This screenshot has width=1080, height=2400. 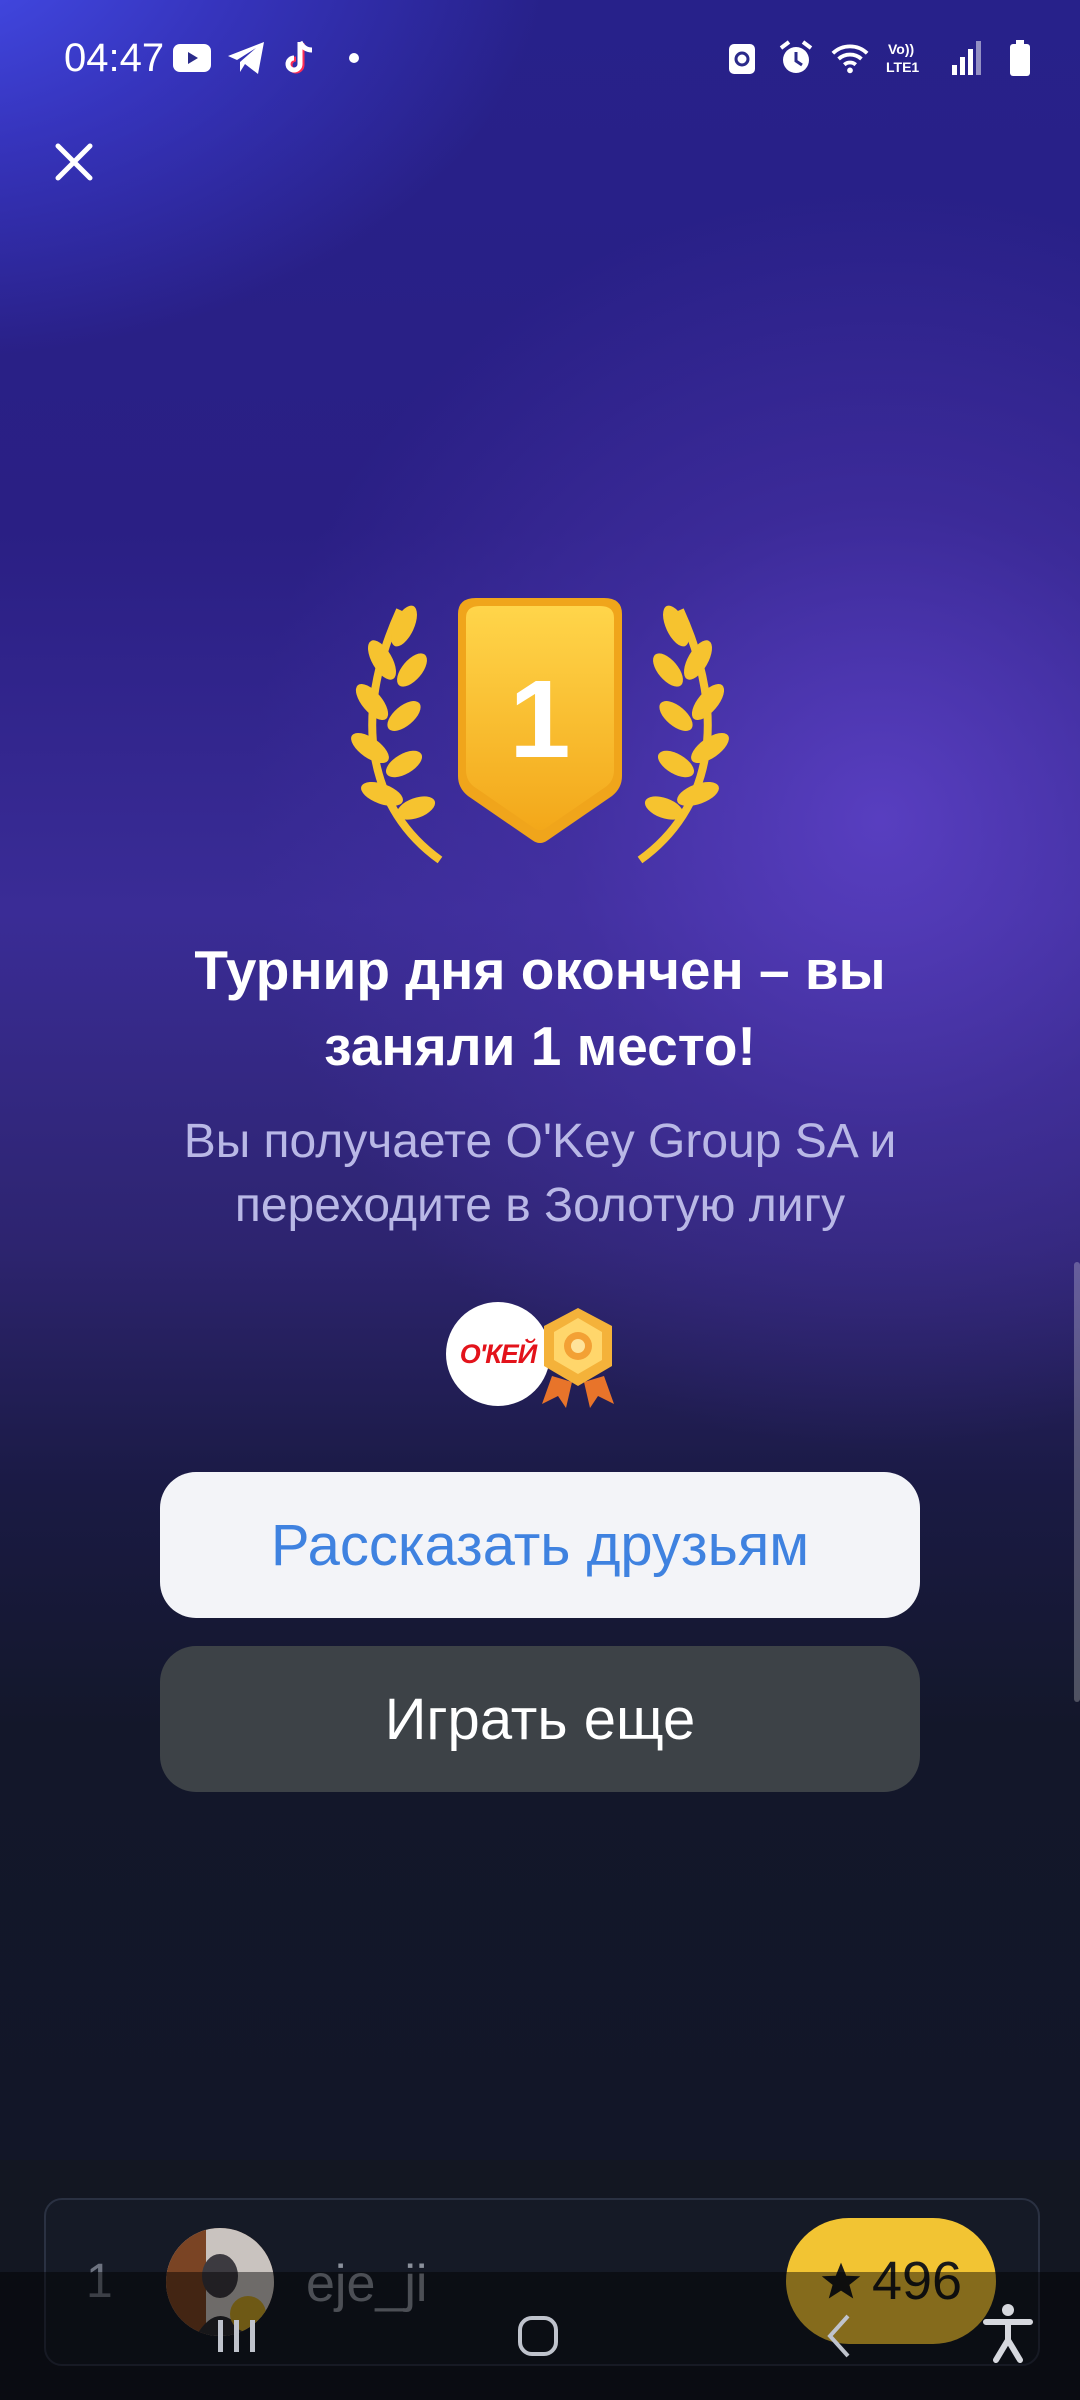 What do you see at coordinates (540, 1008) in the screenshot?
I see `result-title: Турнир дня окончен – вы заняли 1 место!` at bounding box center [540, 1008].